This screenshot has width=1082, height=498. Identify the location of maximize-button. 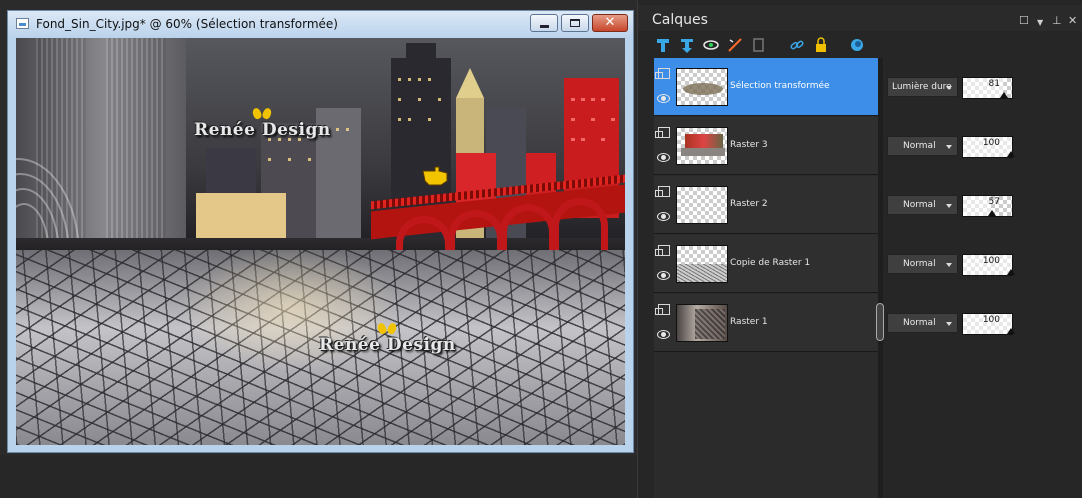
(575, 23).